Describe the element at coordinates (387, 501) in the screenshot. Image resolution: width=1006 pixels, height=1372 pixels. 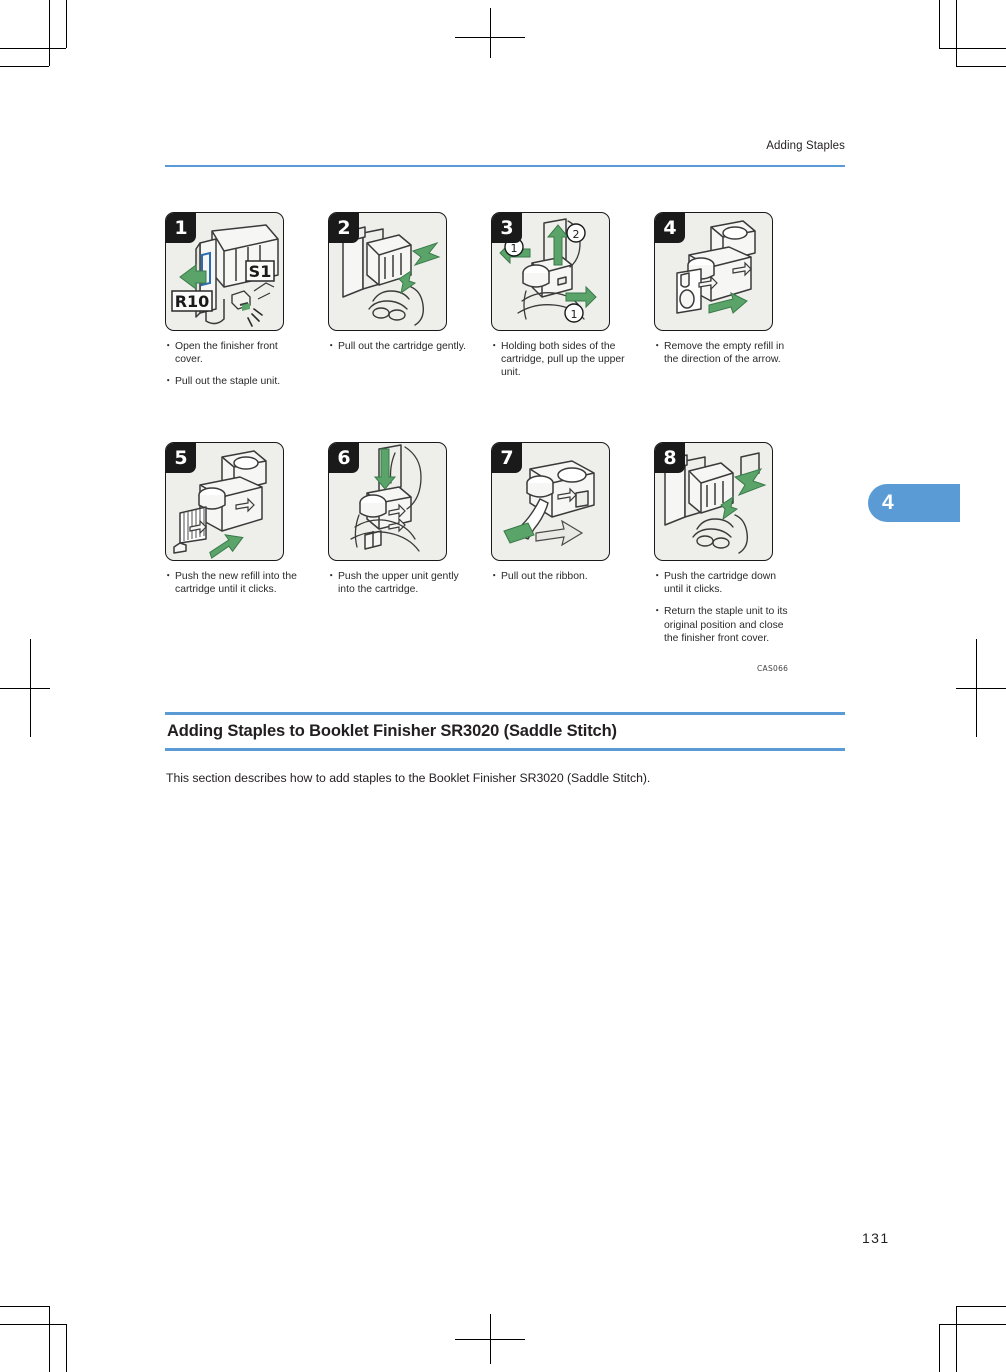
I see `illustration-panel-6: 6` at that location.